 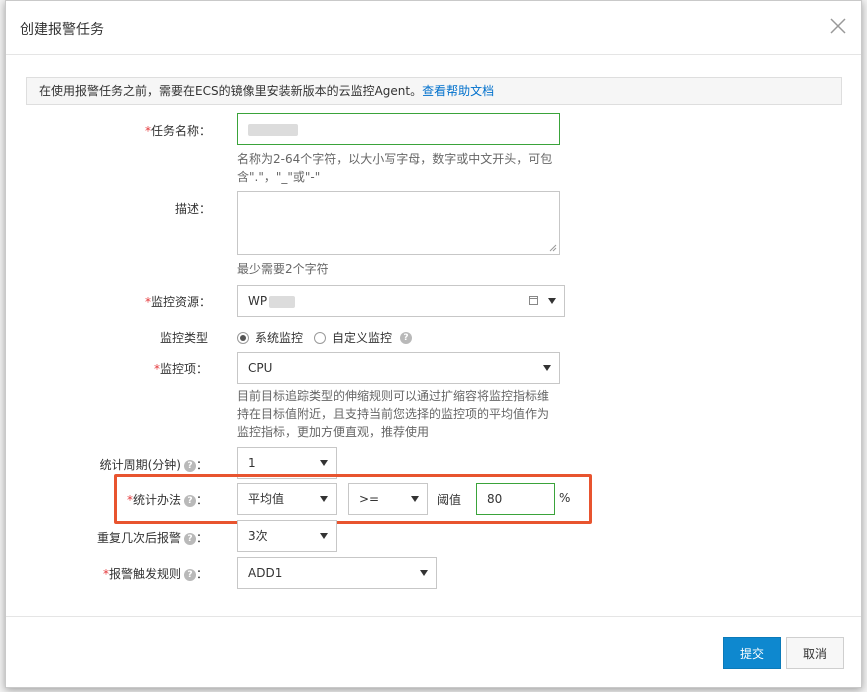 I want to click on period-label-text: 统计周期(分钟), so click(x=140, y=465).